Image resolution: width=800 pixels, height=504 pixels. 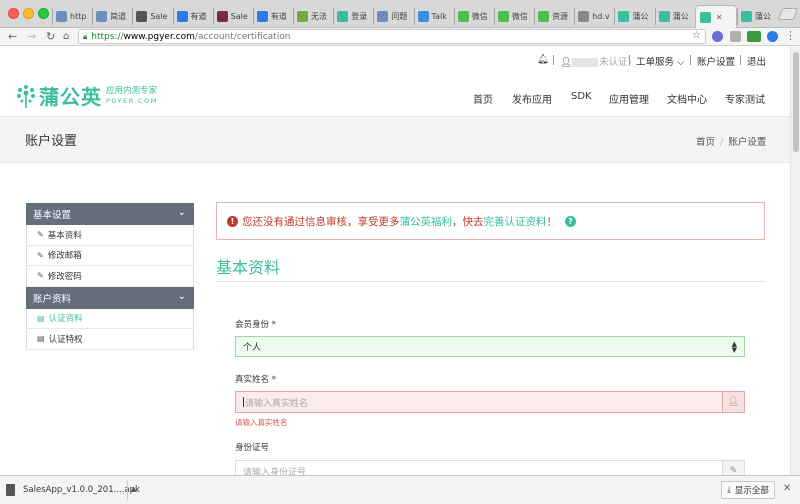 What do you see at coordinates (756, 61) in the screenshot?
I see `logout-link: 退出` at bounding box center [756, 61].